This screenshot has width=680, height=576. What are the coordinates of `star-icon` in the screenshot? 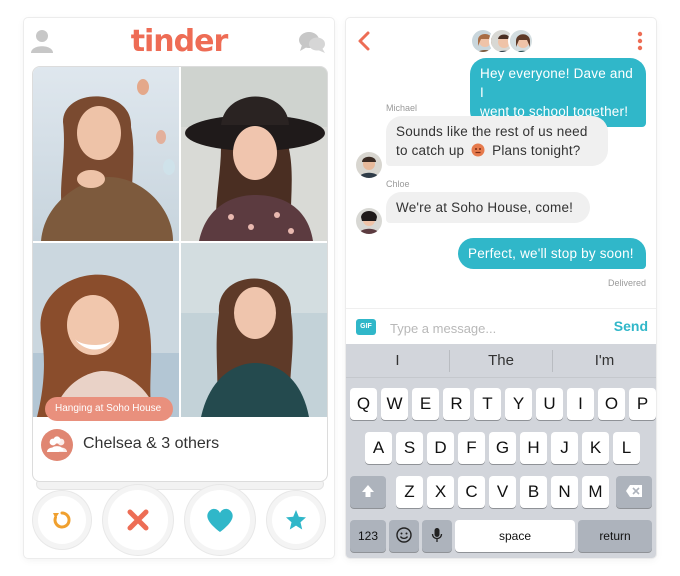 It's located at (296, 520).